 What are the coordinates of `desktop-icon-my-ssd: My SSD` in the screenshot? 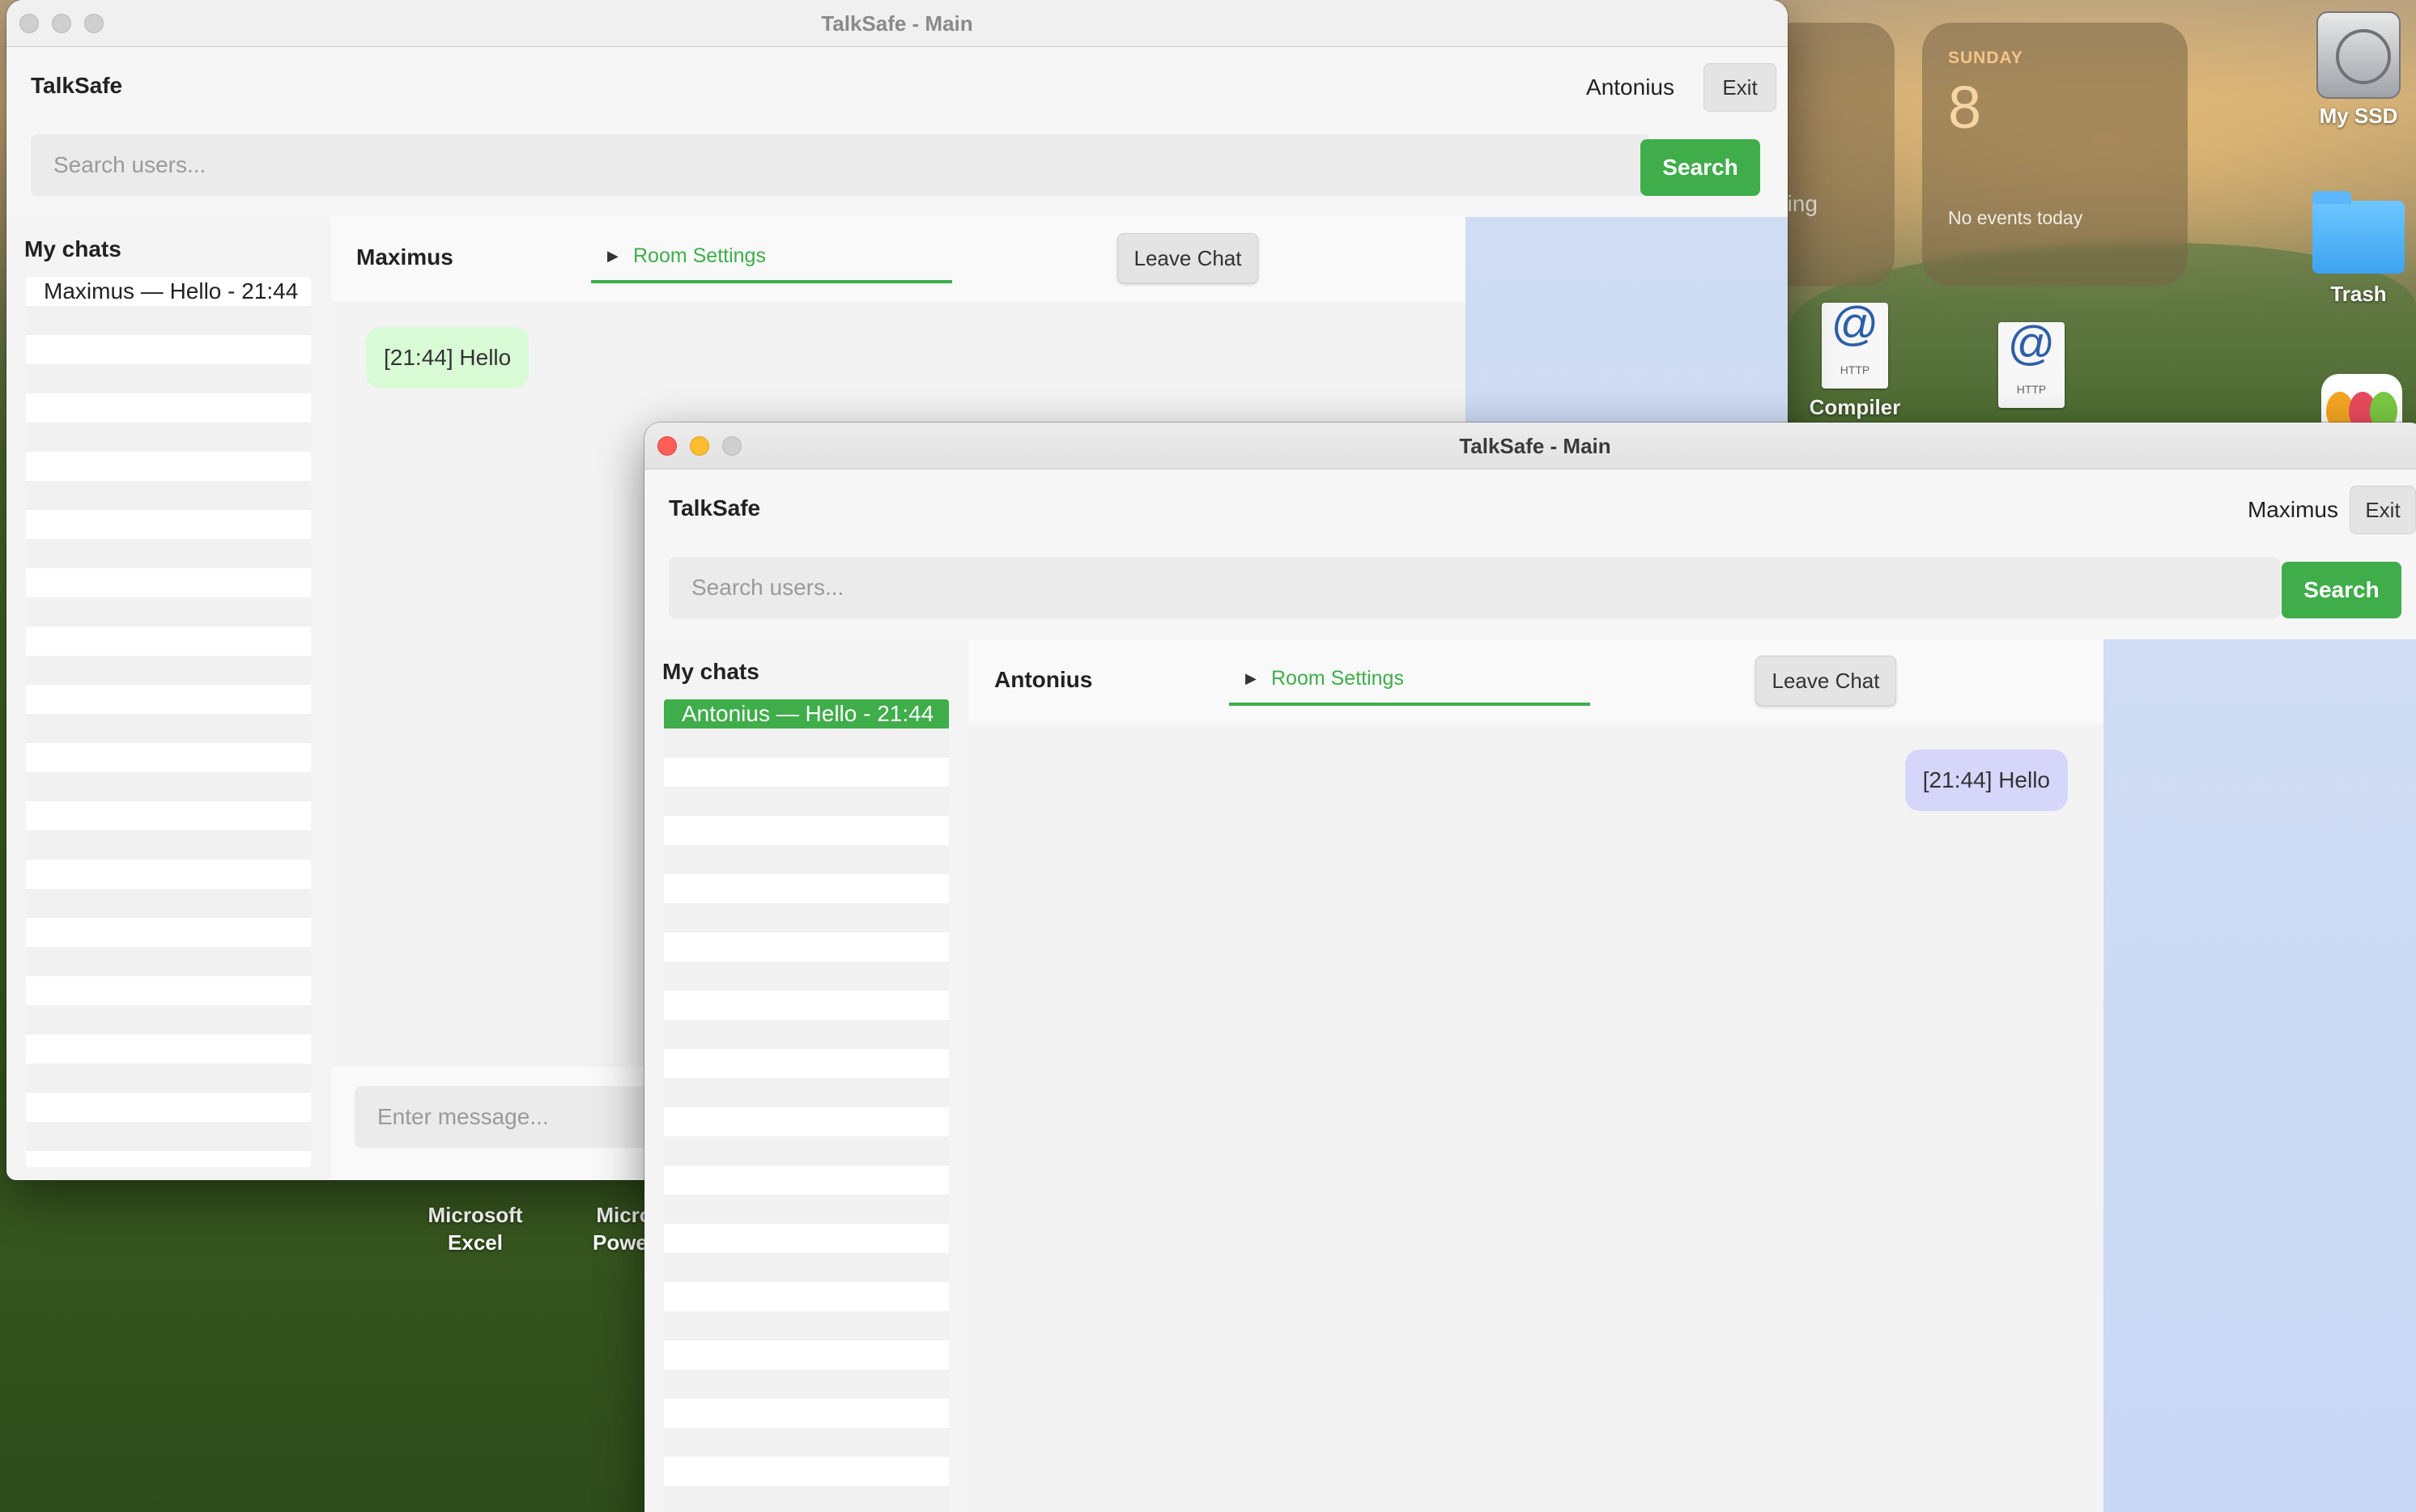 It's located at (2357, 70).